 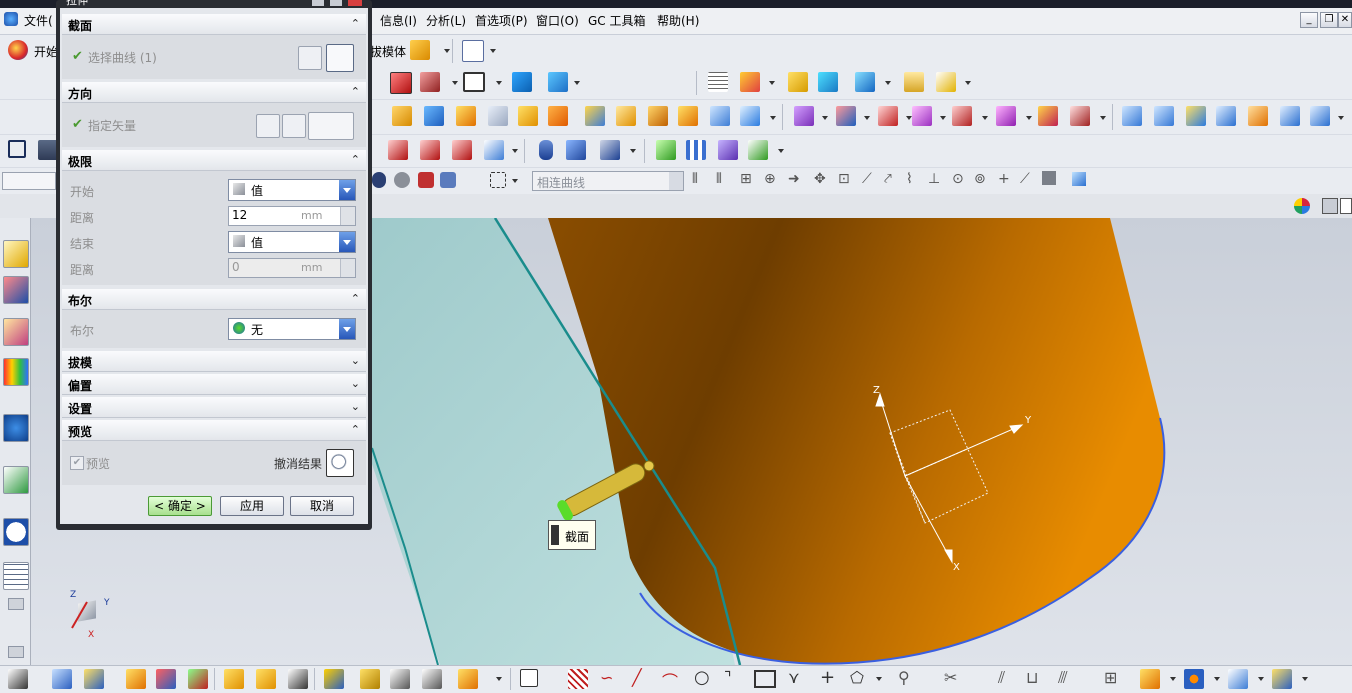 What do you see at coordinates (578, 679) in the screenshot?
I see `grid-icon` at bounding box center [578, 679].